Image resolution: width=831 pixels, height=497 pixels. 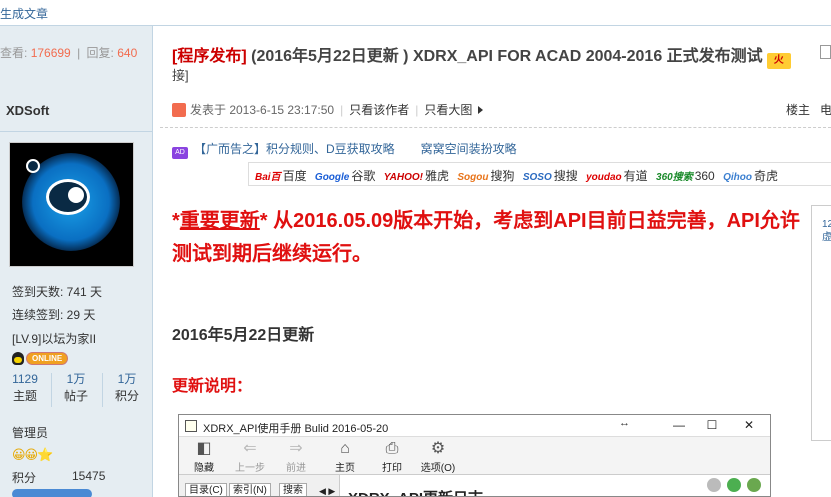 What do you see at coordinates (100, 53) in the screenshot?
I see `replies-label: 回复:` at bounding box center [100, 53].